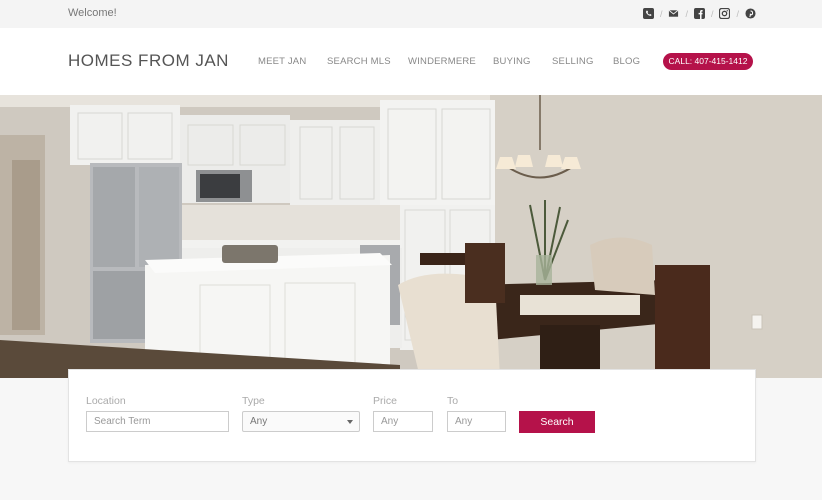  Describe the element at coordinates (708, 61) in the screenshot. I see `call-button: CALL: 407-415-1412` at that location.